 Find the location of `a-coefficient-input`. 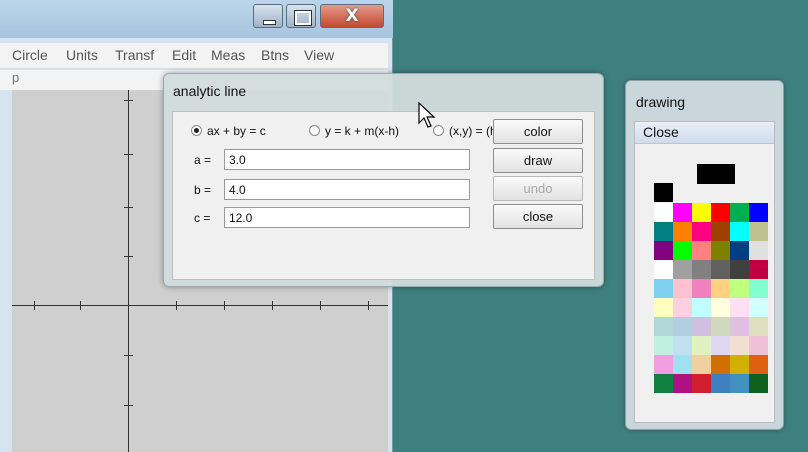

a-coefficient-input is located at coordinates (347, 159).